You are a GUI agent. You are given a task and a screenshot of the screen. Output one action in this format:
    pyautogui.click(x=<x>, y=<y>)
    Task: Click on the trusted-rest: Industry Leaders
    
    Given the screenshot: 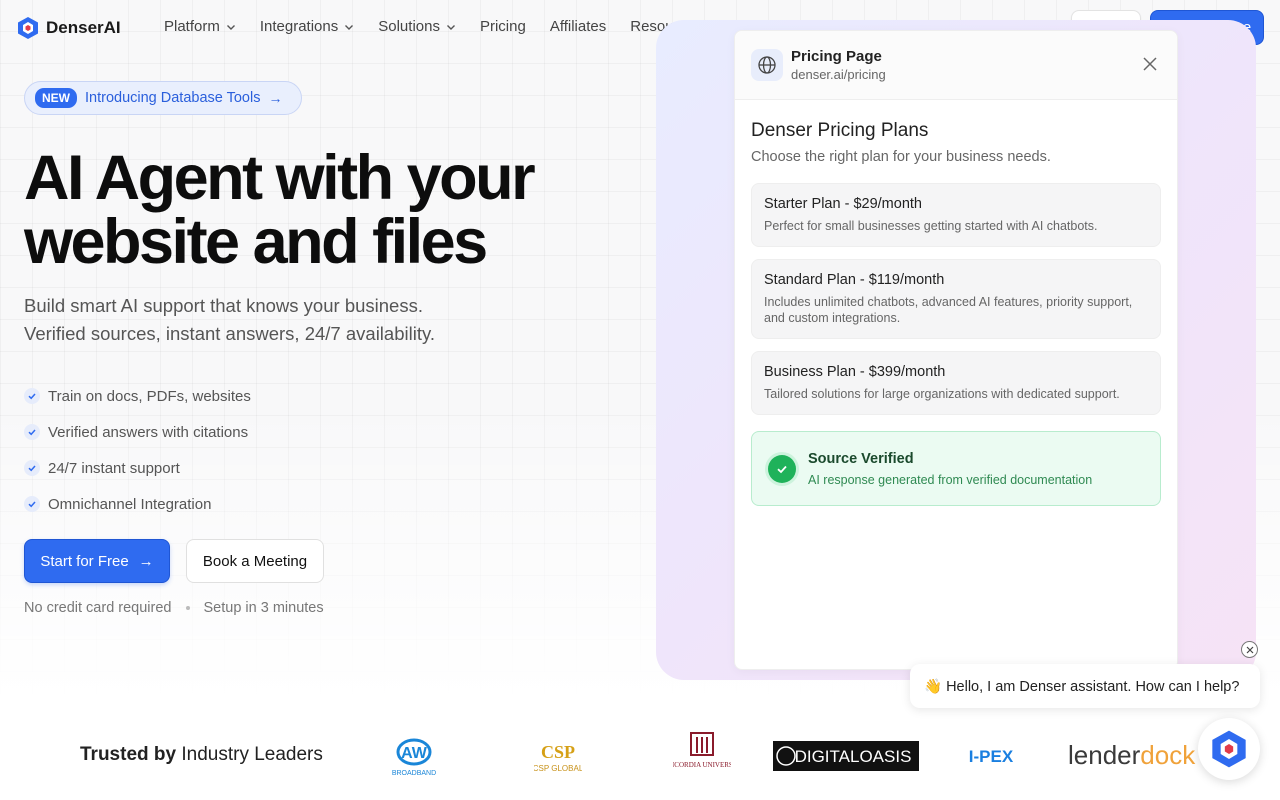 What is the action you would take?
    pyautogui.click(x=252, y=754)
    